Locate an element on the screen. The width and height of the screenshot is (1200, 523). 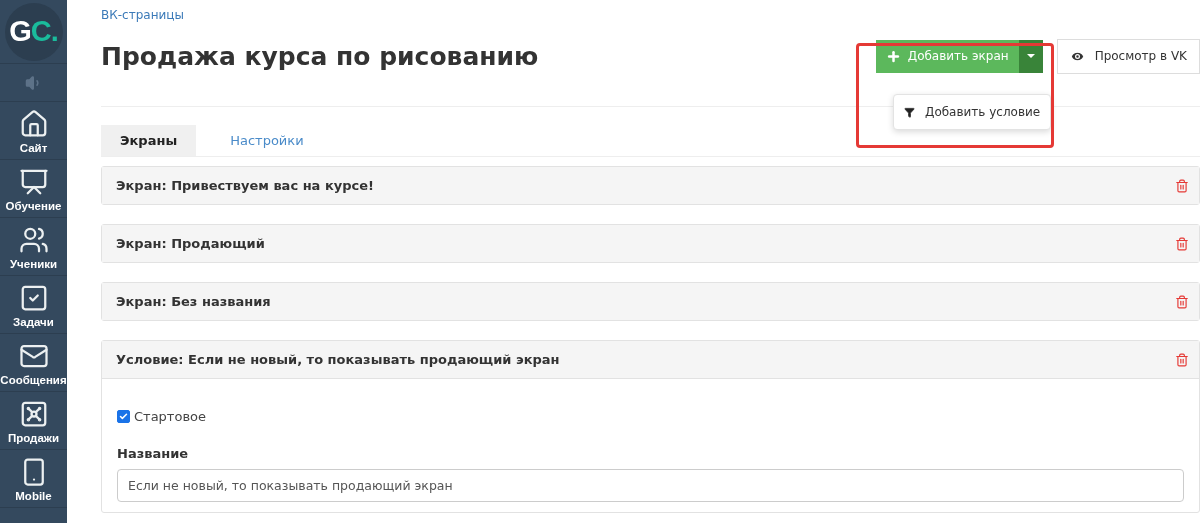
sidebar-item: Обучение is located at coordinates (33, 189).